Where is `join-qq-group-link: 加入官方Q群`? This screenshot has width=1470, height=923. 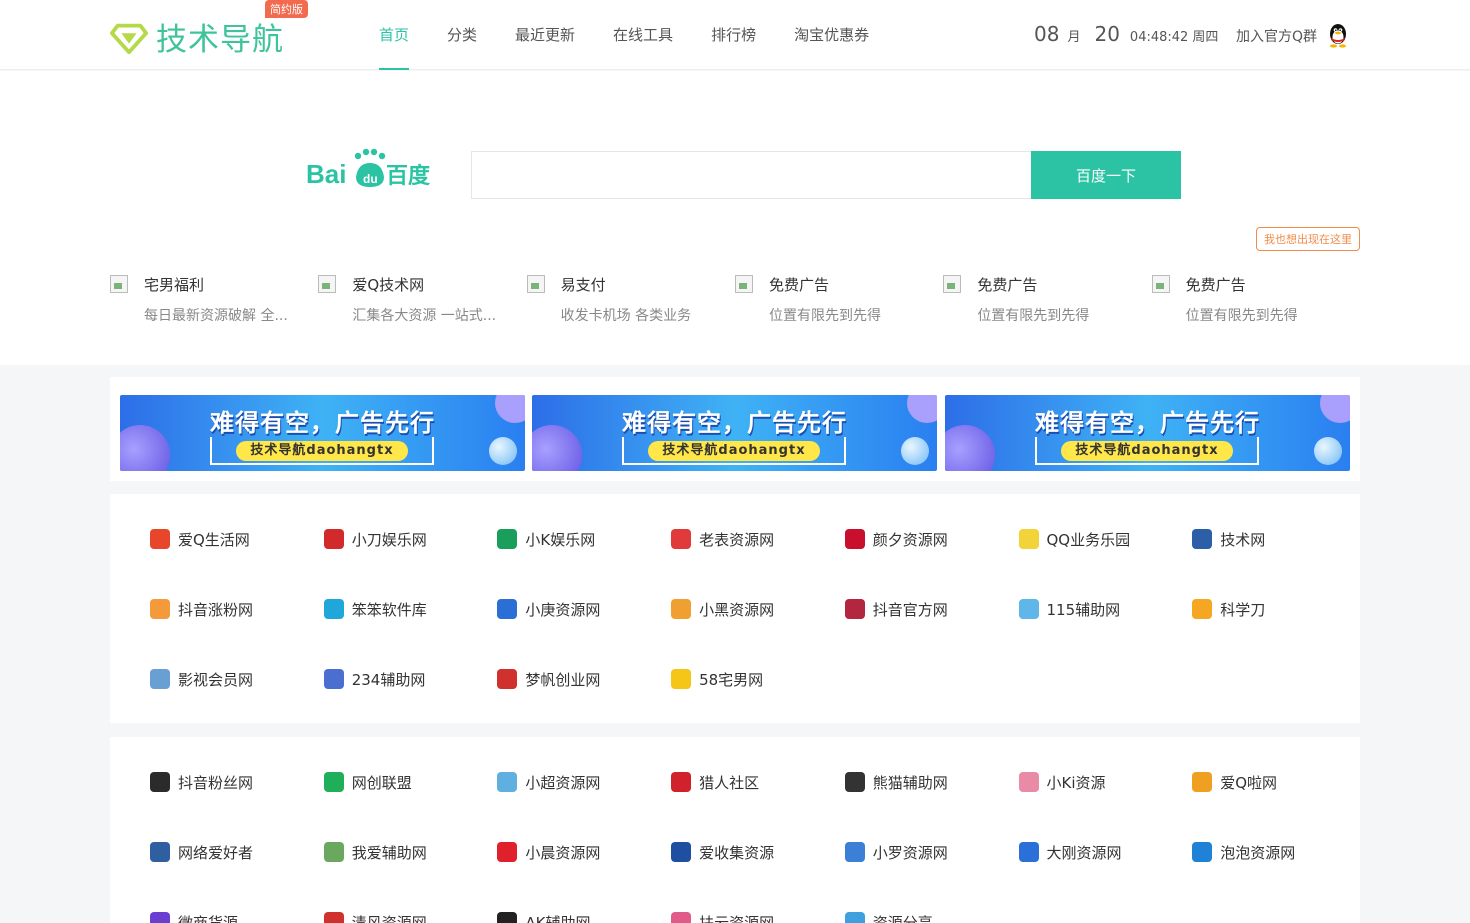 join-qq-group-link: 加入官方Q群 is located at coordinates (1276, 36).